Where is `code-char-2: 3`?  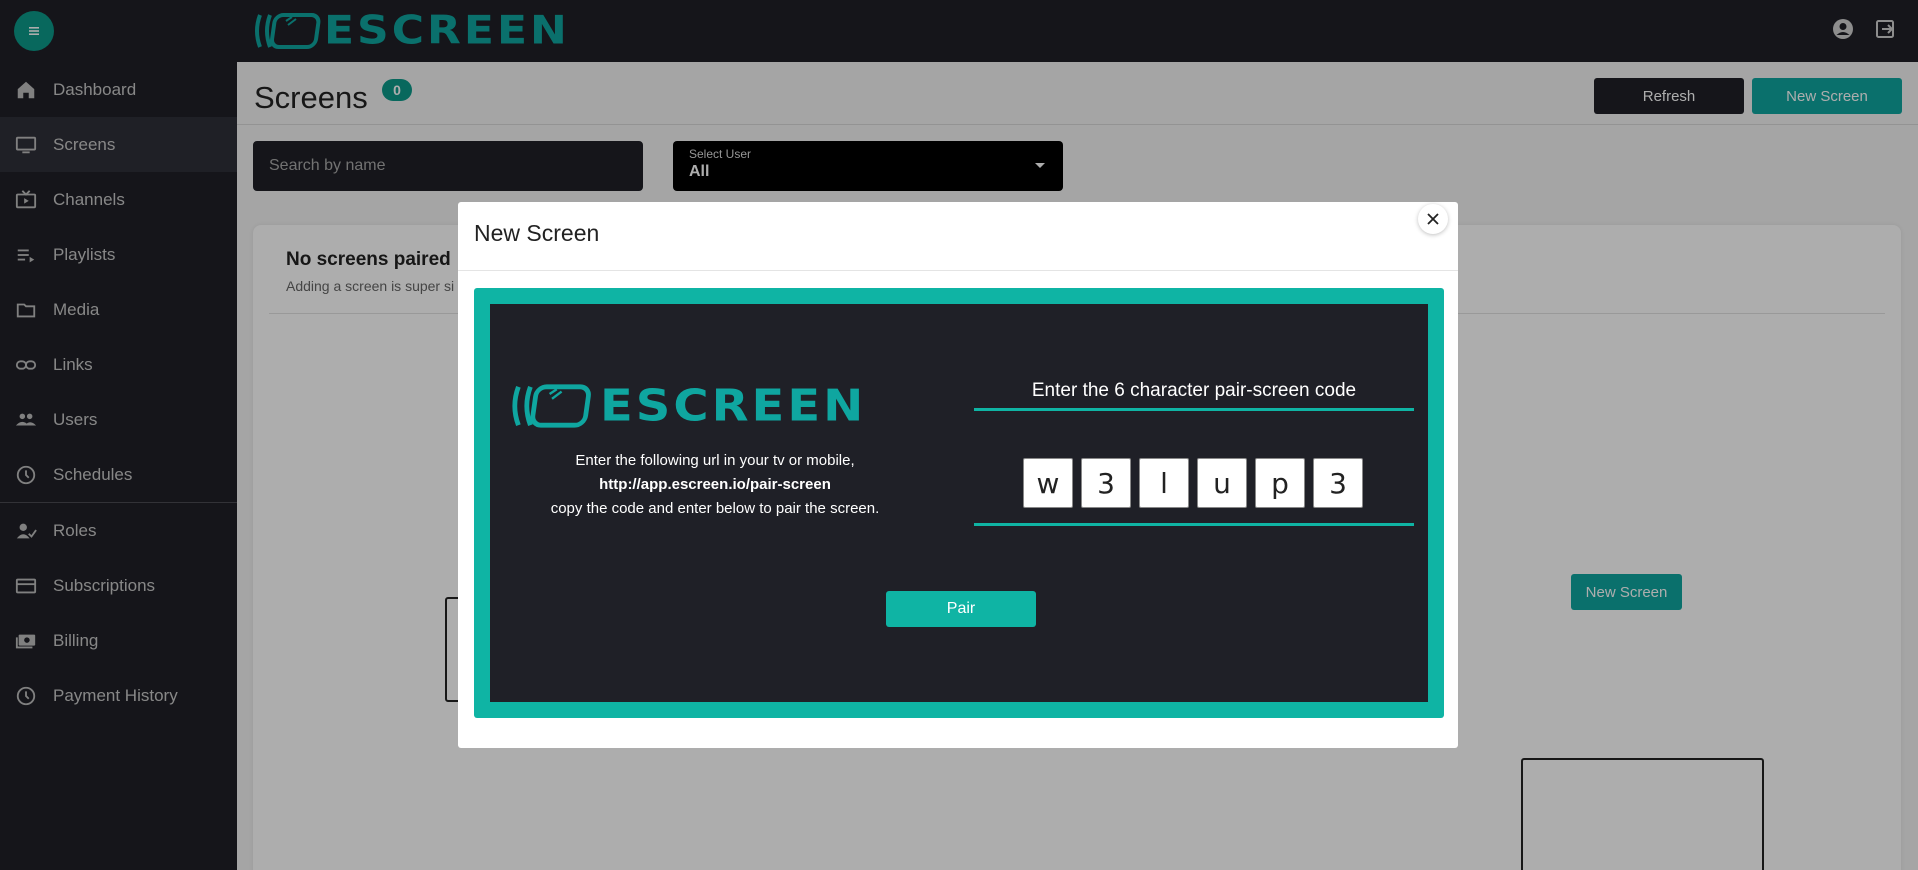 code-char-2: 3 is located at coordinates (1106, 483).